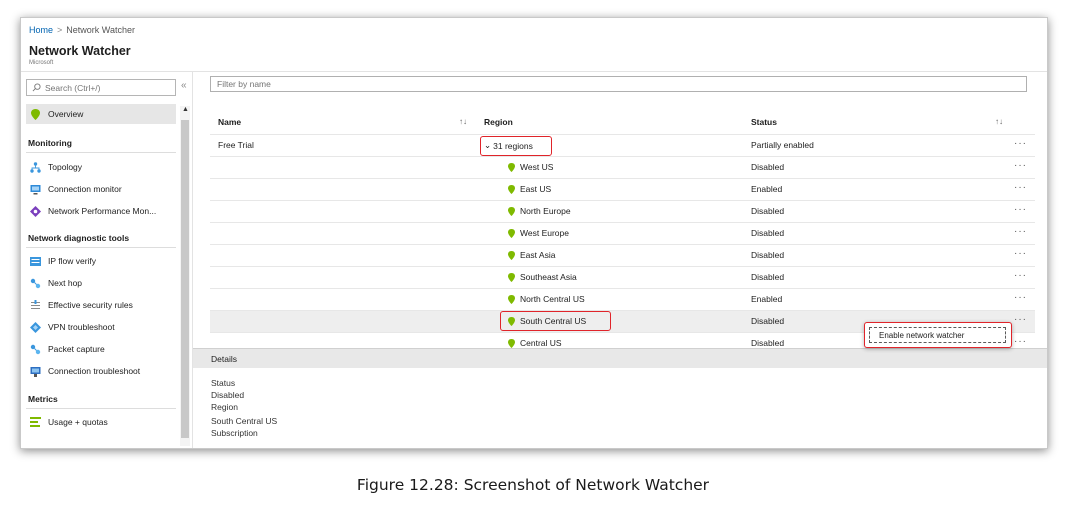 This screenshot has height=509, width=1066. Describe the element at coordinates (185, 279) in the screenshot. I see `sidebar-scroll-thumb` at that location.